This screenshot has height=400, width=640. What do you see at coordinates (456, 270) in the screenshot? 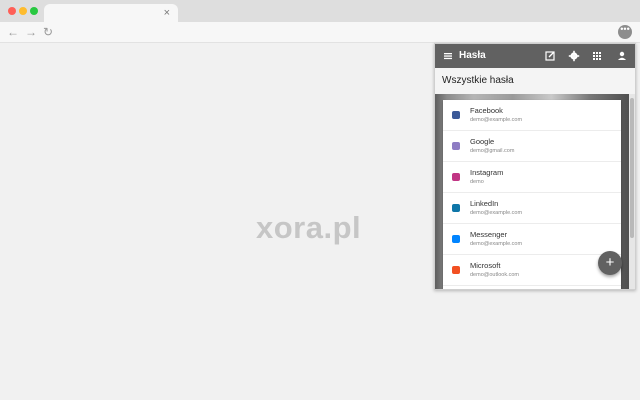
I see `microsoft-icon` at bounding box center [456, 270].